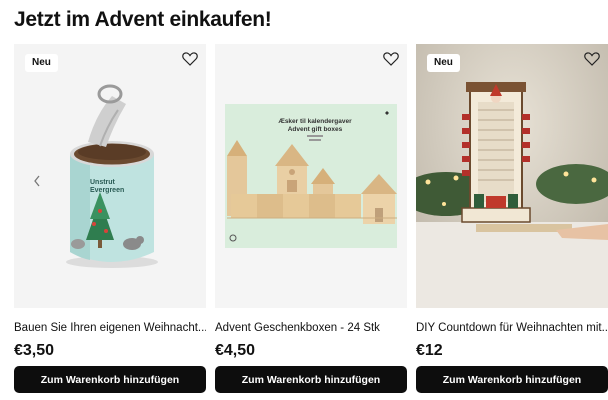 The image size is (608, 400). I want to click on tin-can-illustration: Unstrut Evergreen, so click(112, 176).